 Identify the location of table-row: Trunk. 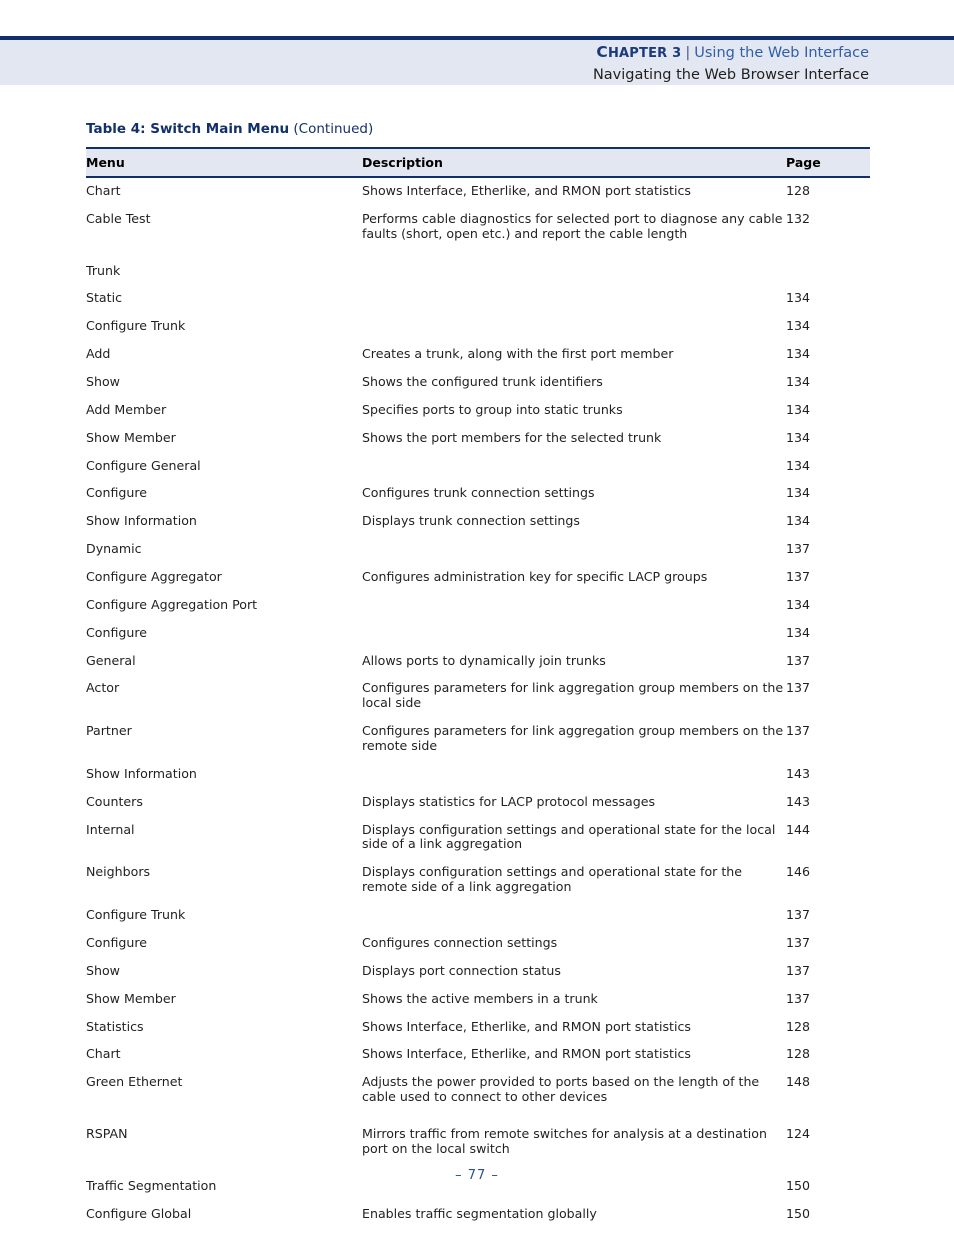
(478, 267).